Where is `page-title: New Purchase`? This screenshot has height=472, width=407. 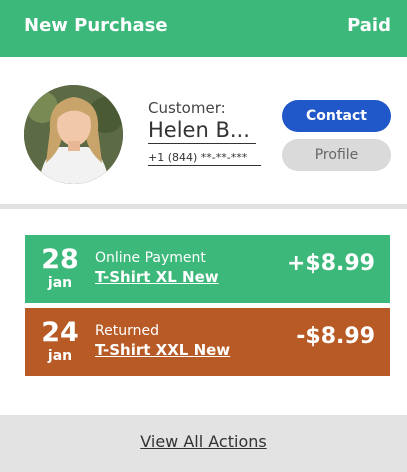 page-title: New Purchase is located at coordinates (96, 25).